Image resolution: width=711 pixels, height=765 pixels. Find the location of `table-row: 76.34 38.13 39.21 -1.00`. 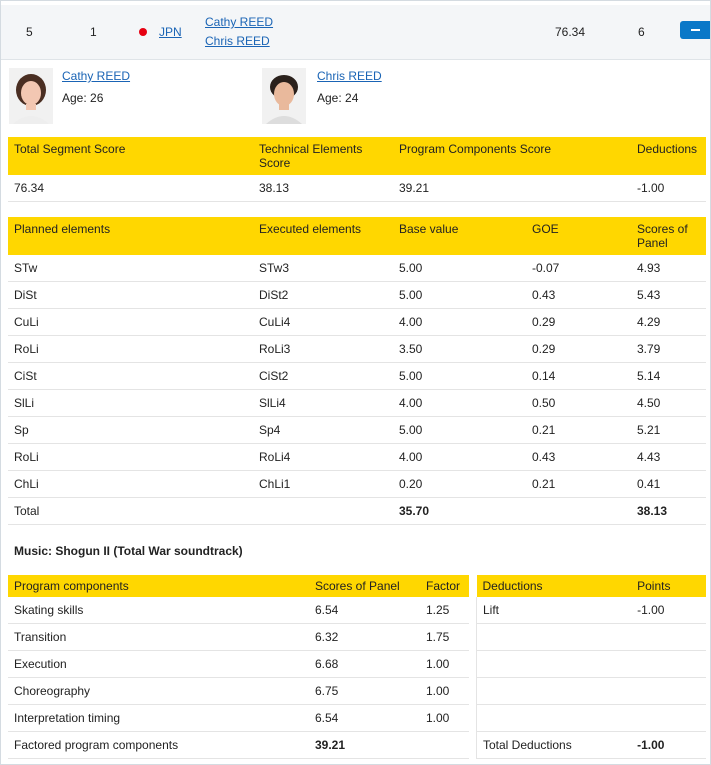

table-row: 76.34 38.13 39.21 -1.00 is located at coordinates (357, 188).